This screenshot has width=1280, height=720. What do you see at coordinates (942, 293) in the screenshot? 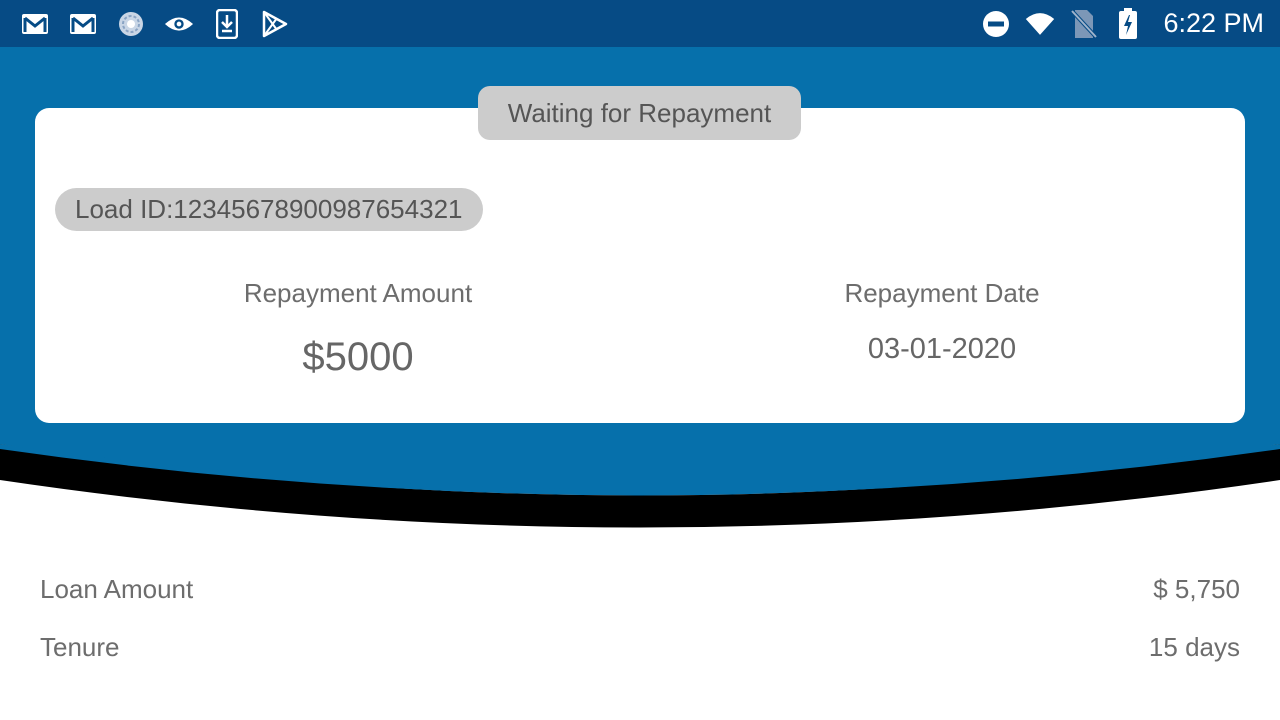
I see `repayment-date-label: Repayment Date` at bounding box center [942, 293].